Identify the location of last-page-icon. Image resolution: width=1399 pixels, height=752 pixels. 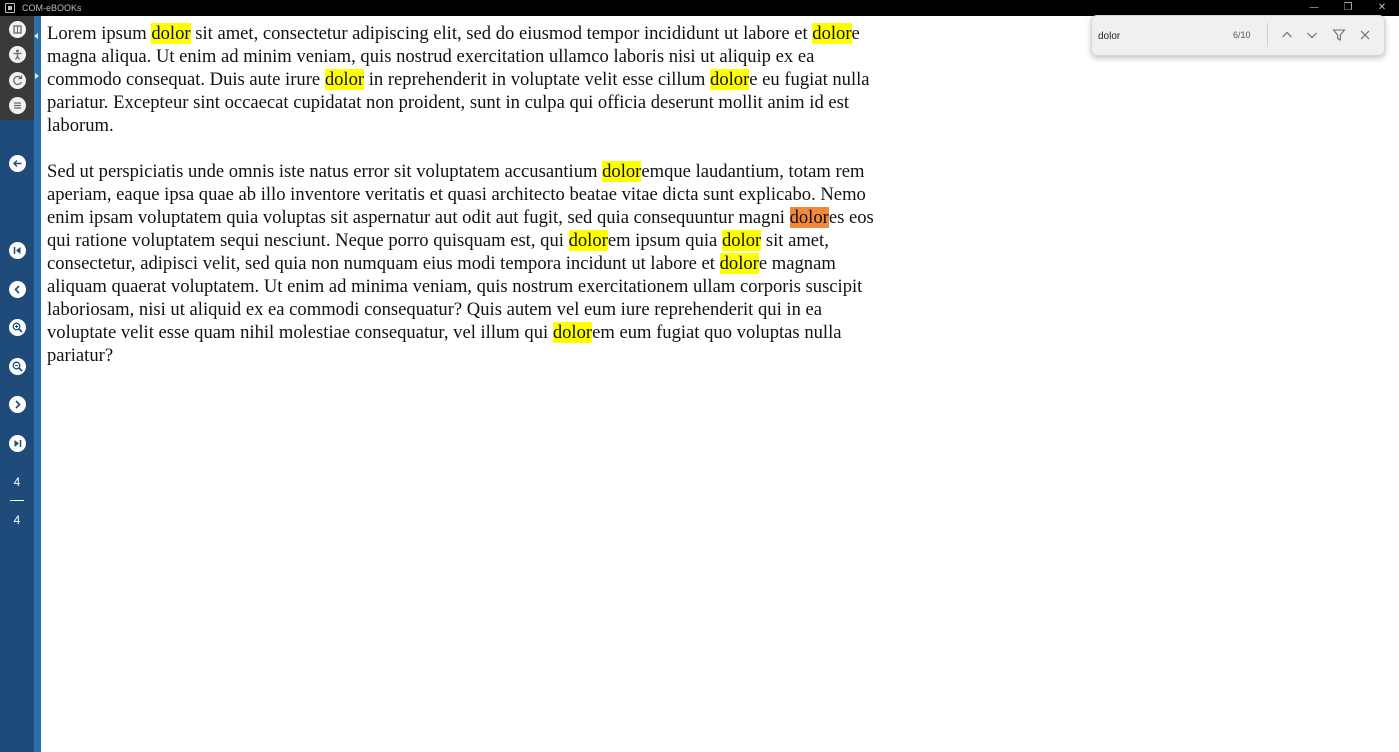
(17, 443).